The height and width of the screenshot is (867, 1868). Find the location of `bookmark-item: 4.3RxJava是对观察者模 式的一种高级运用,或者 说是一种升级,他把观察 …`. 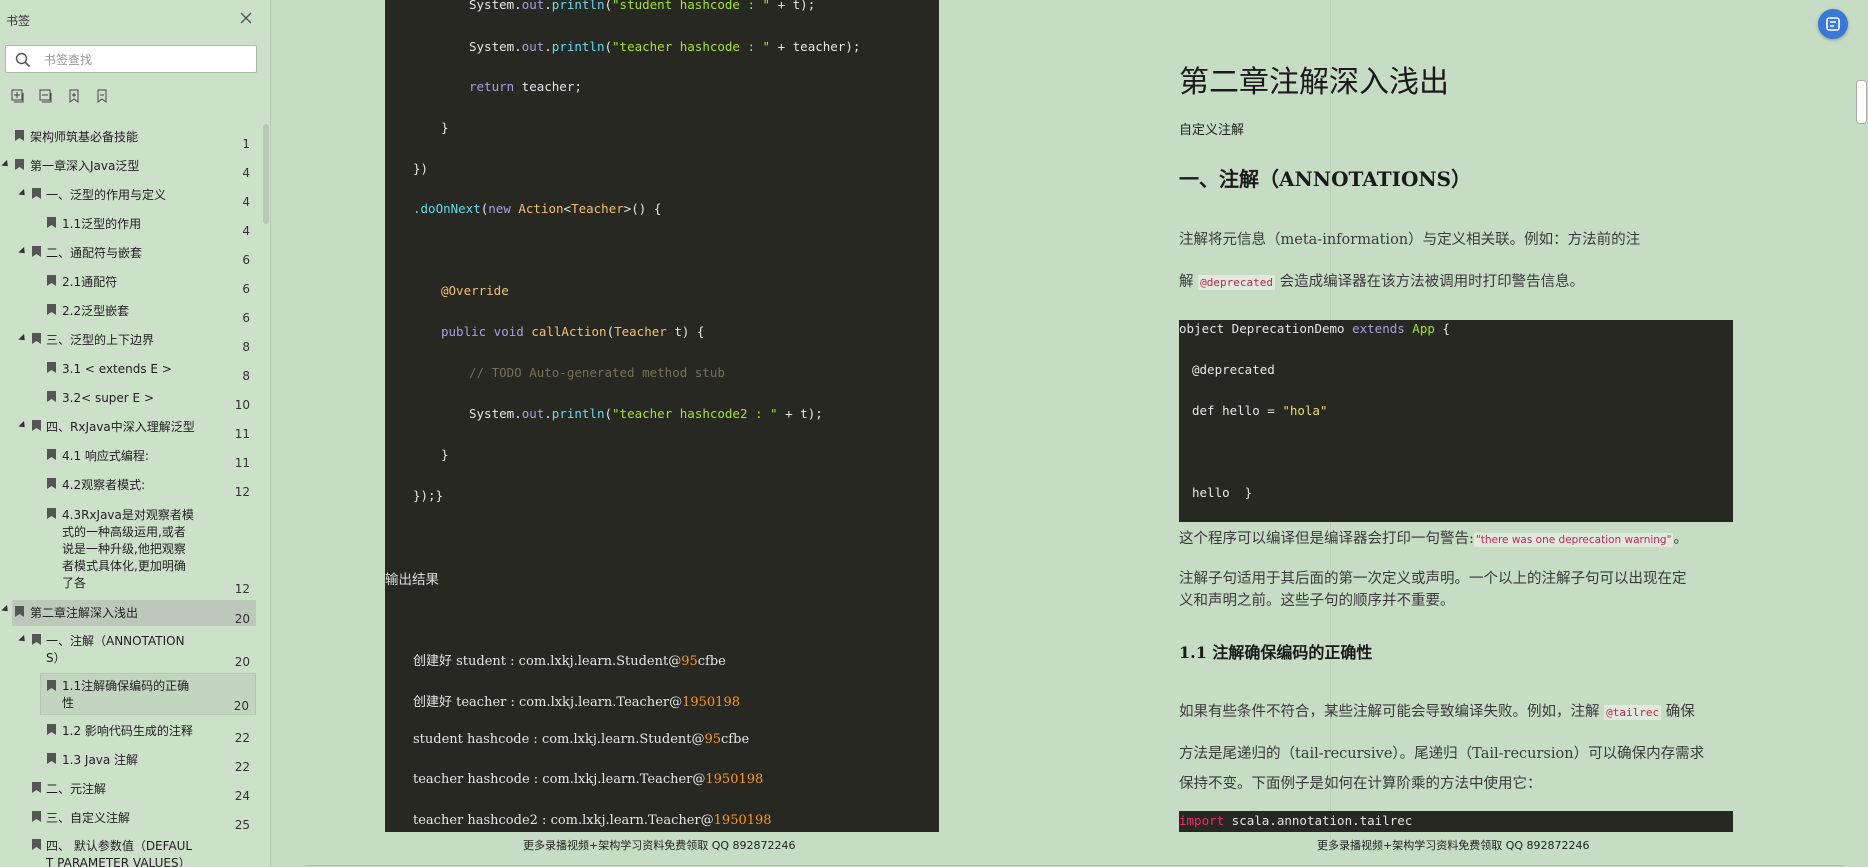

bookmark-item: 4.3RxJava是对观察者模 式的一种高级运用,或者 说是一种升级,他把观察 … is located at coordinates (129, 550).